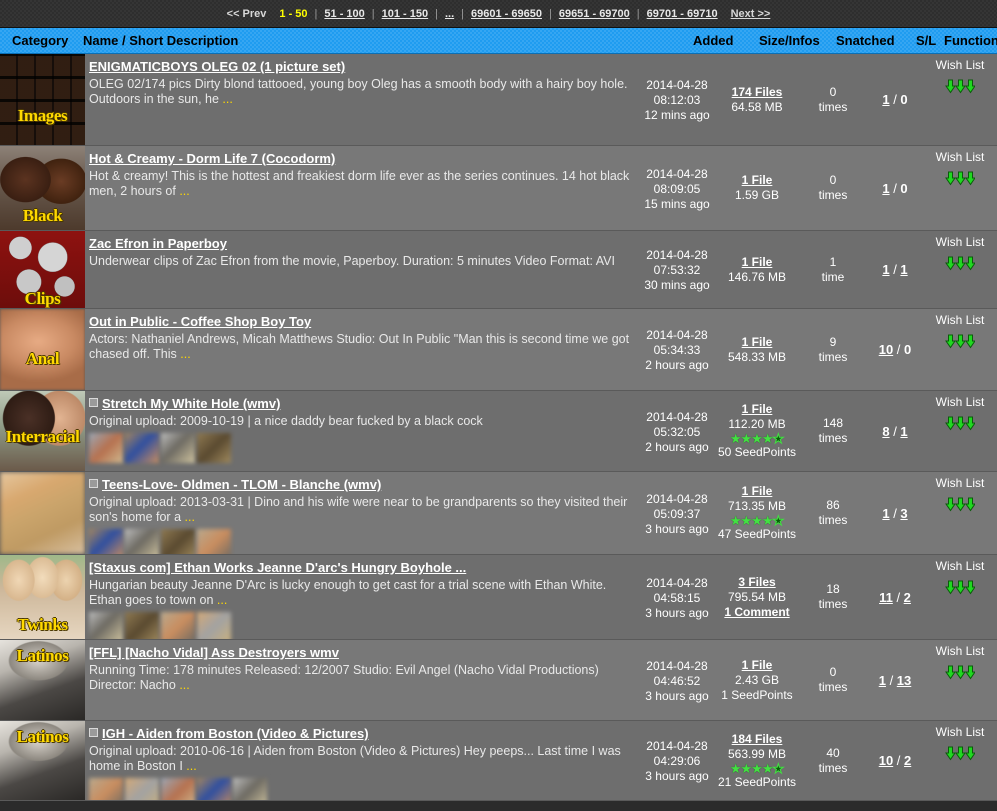  What do you see at coordinates (594, 14) in the screenshot?
I see `pagination-link-6: 69651 - 69700` at bounding box center [594, 14].